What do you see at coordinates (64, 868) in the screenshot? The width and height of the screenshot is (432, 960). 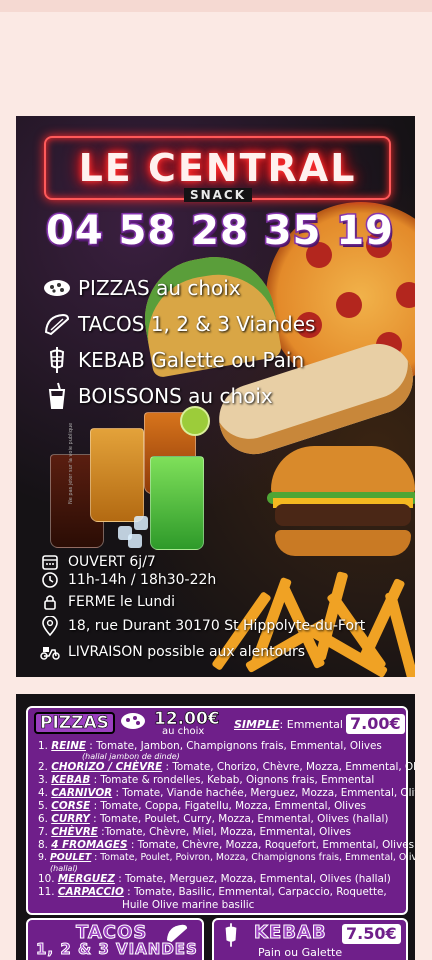 I see `menu-item-note: (hallal)` at bounding box center [64, 868].